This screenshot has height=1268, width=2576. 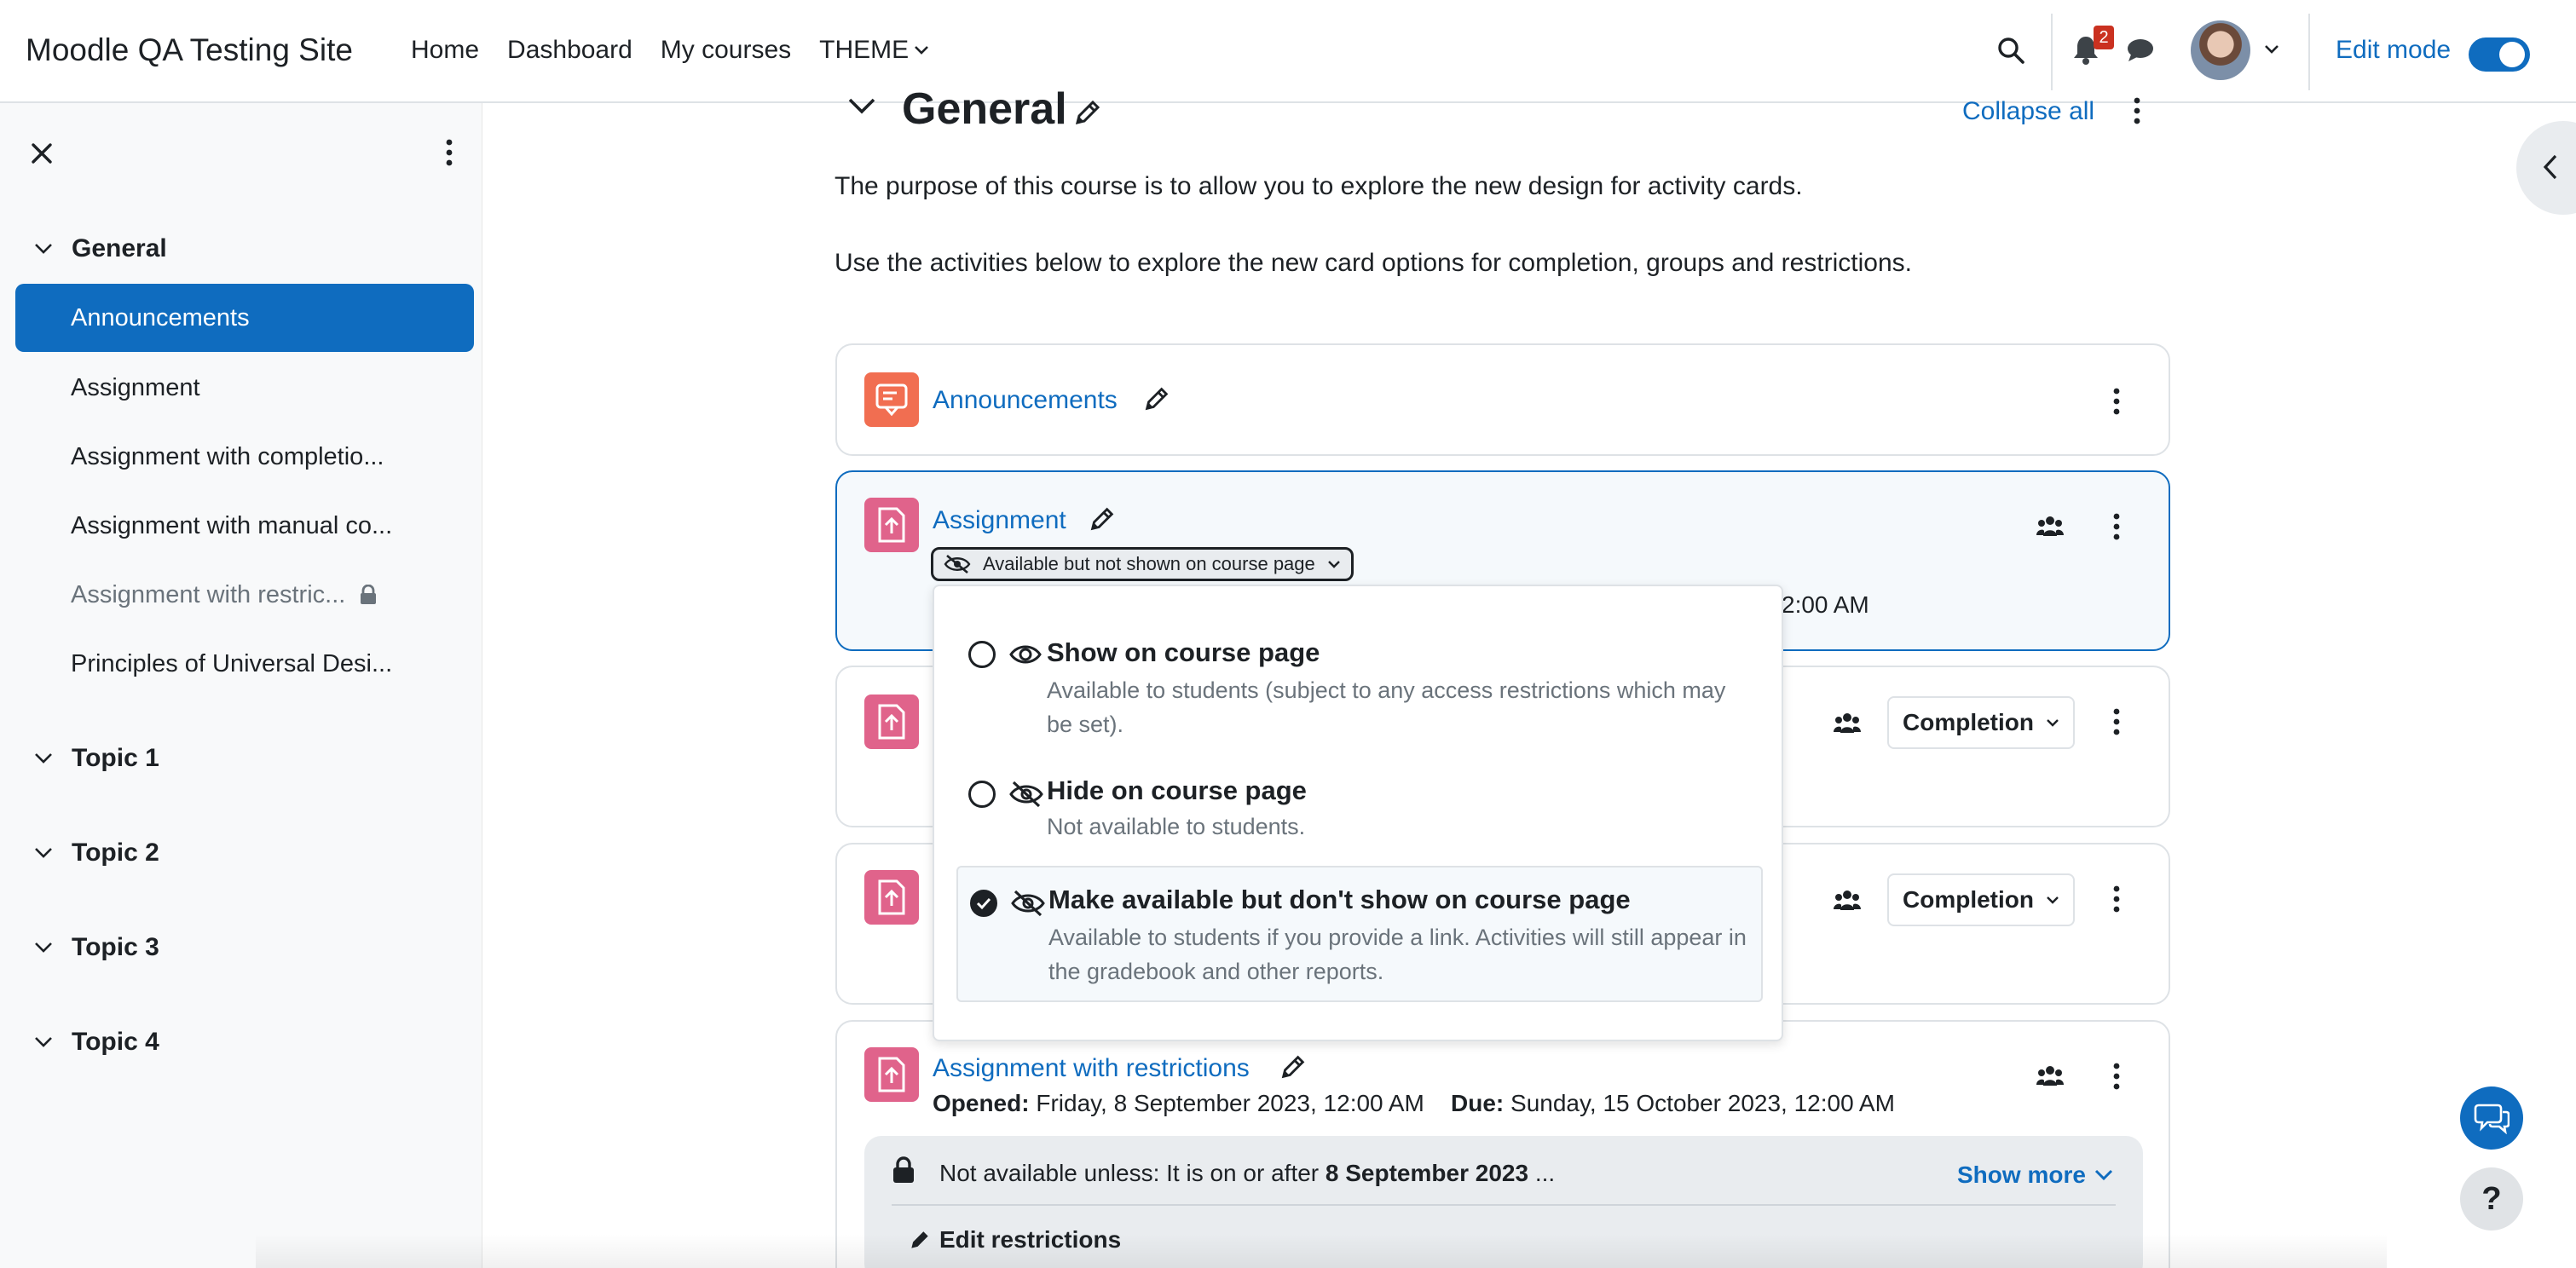 I want to click on drawer-section-topic-3: Topic 3, so click(x=96, y=948).